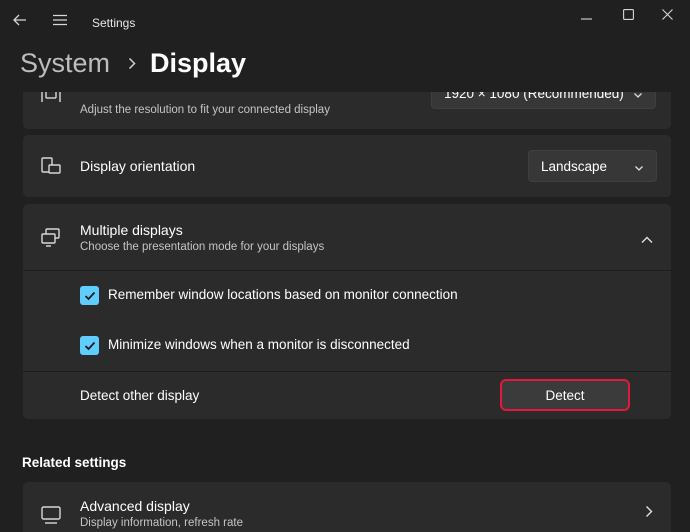  I want to click on minimize-windows-checkbox, so click(89, 345).